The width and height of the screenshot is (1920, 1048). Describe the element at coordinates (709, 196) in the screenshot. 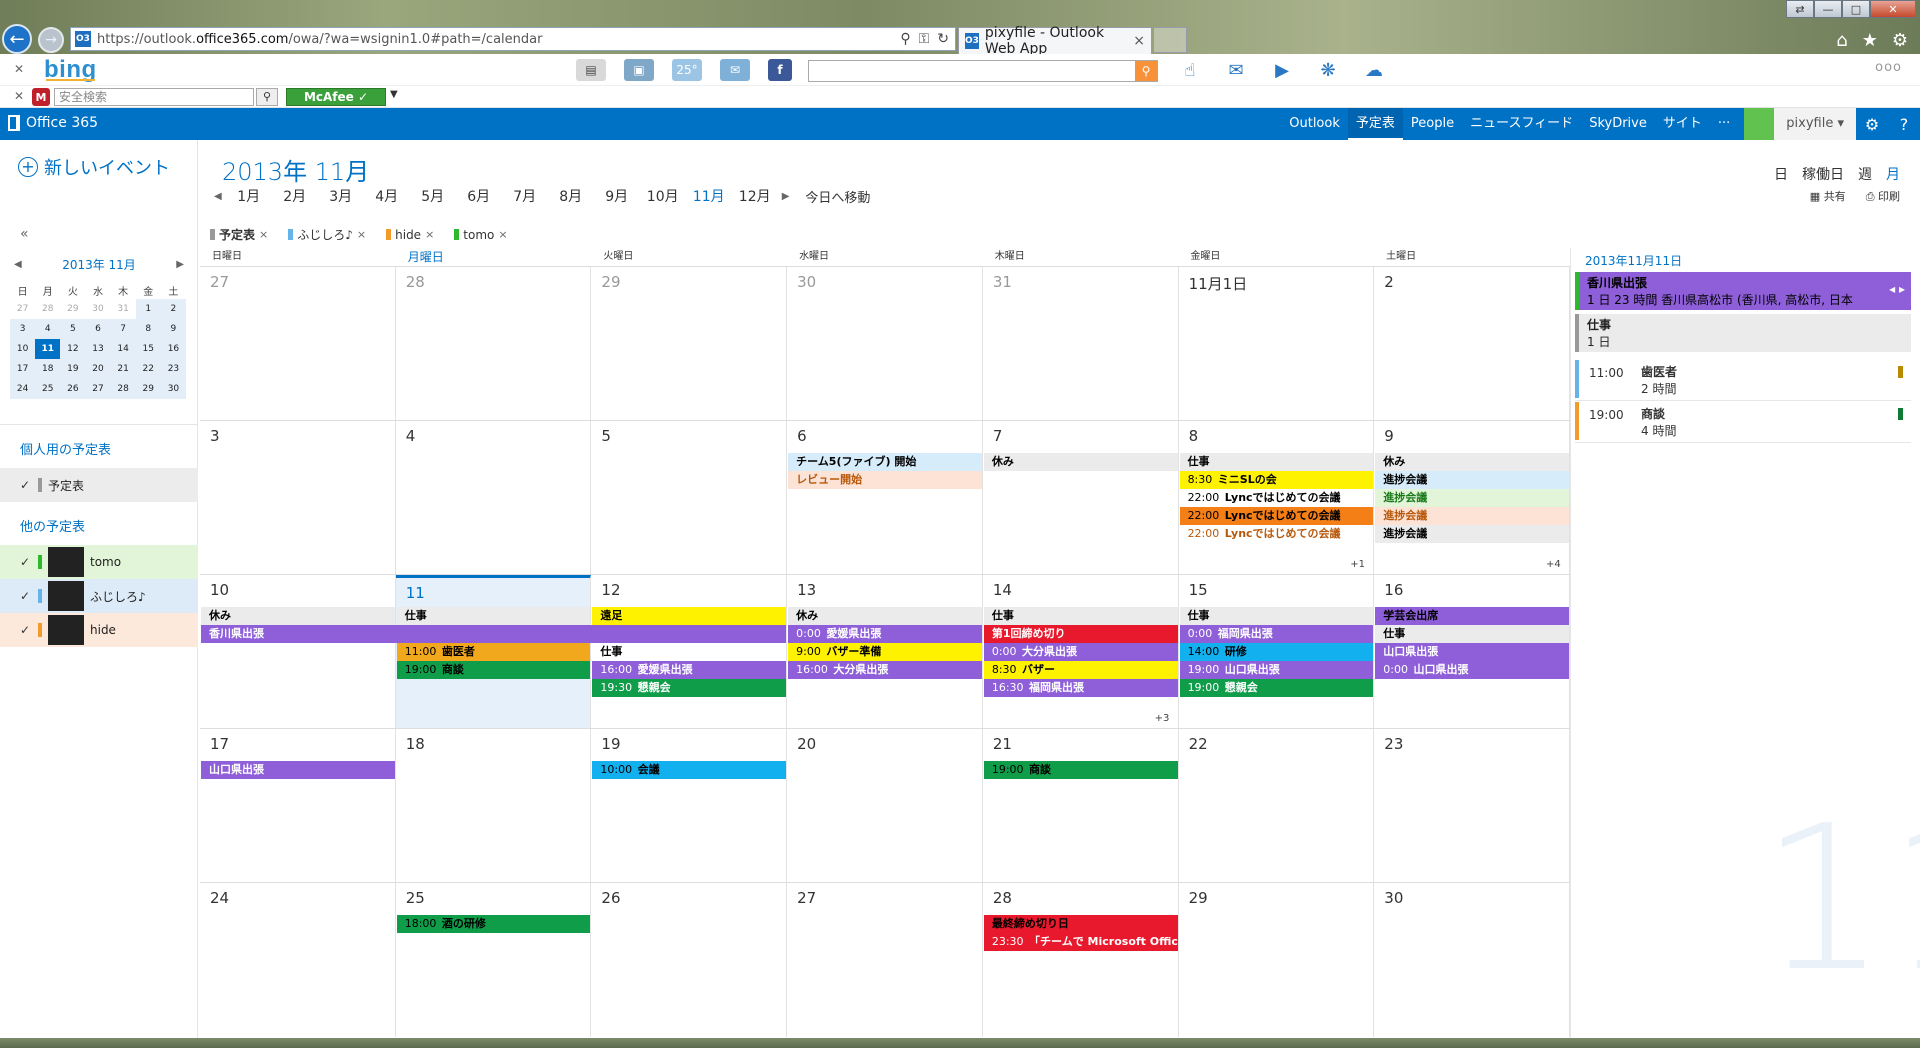

I see `month-link: 11月` at that location.